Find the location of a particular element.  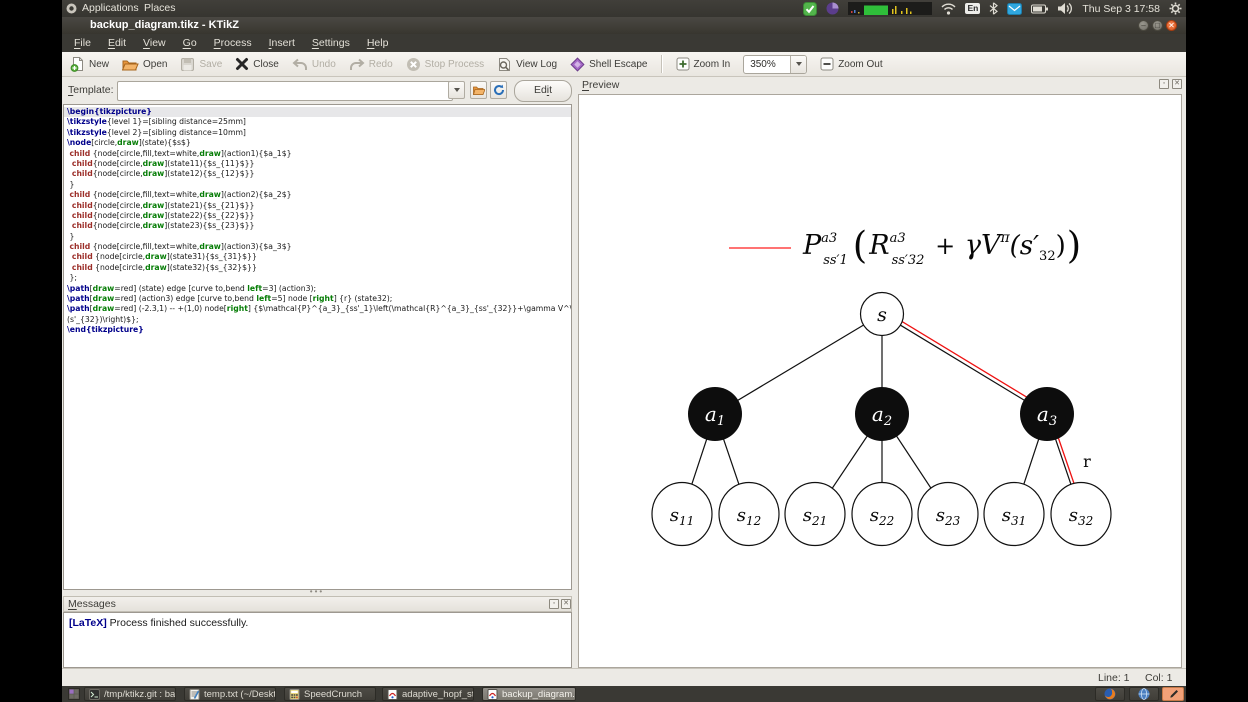

volume-icon is located at coordinates (1065, 8).